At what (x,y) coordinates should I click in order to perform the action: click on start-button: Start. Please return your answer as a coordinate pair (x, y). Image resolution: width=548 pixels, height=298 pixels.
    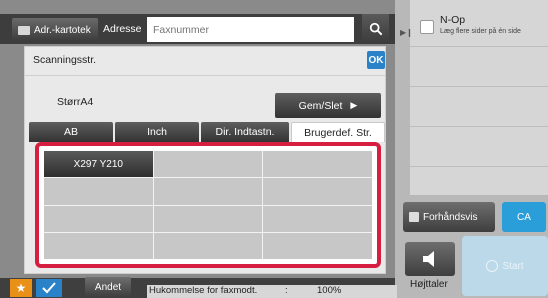
    Looking at the image, I should click on (505, 266).